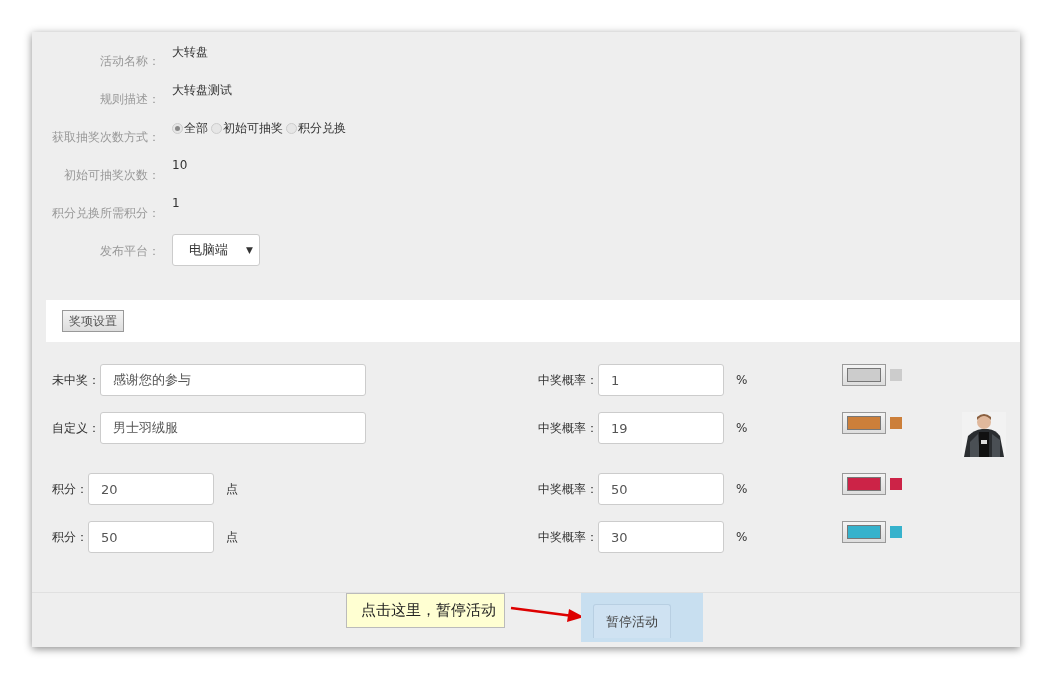 This screenshot has width=1052, height=680. What do you see at coordinates (129, 99) in the screenshot?
I see `field-label: 规则描述：` at bounding box center [129, 99].